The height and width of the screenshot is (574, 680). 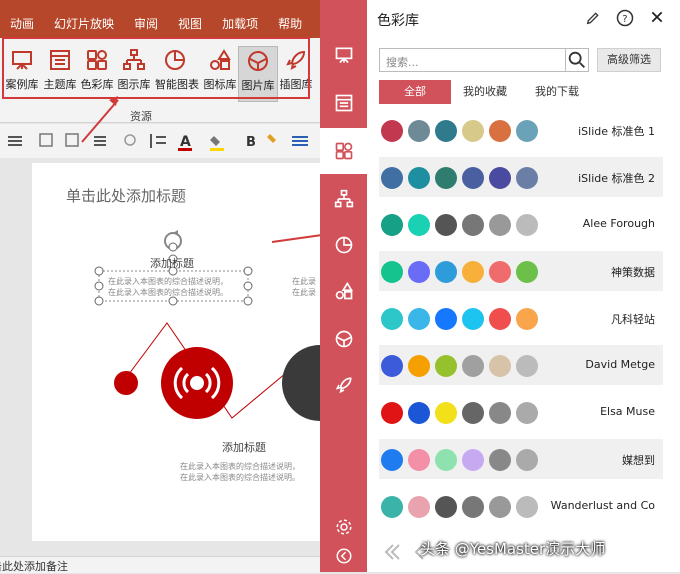 I want to click on sidebar-item-icons, so click(x=343, y=291).